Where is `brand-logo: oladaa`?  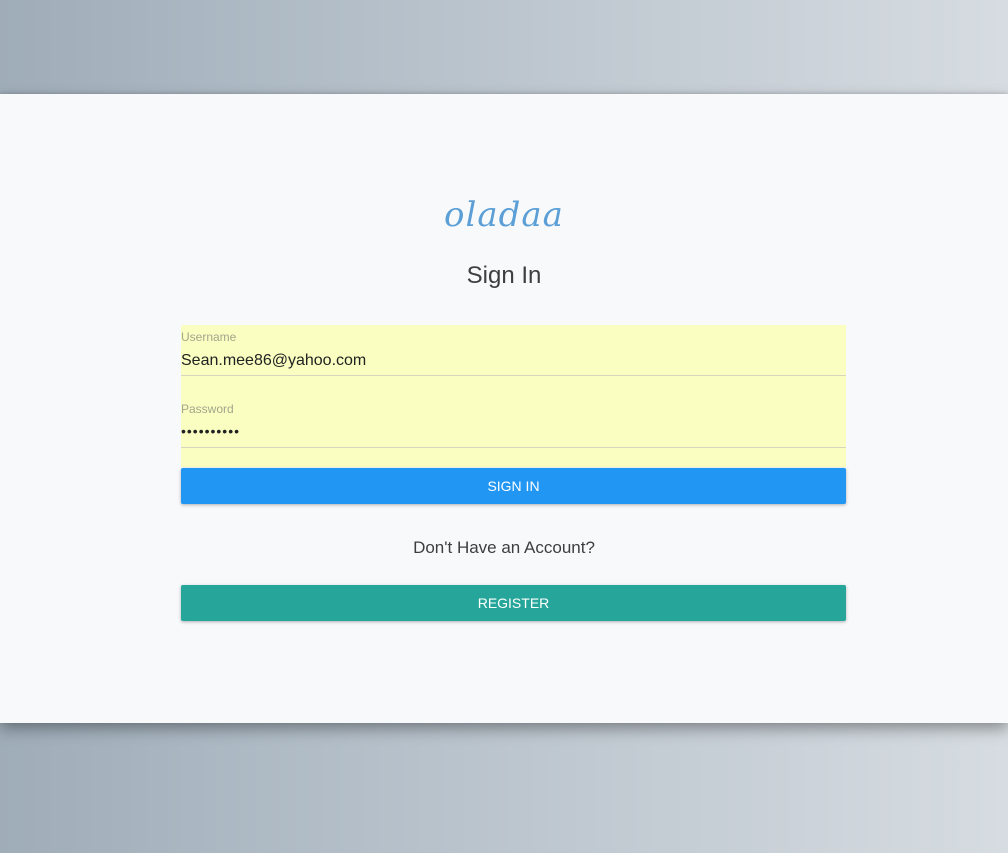
brand-logo: oladaa is located at coordinates (504, 215).